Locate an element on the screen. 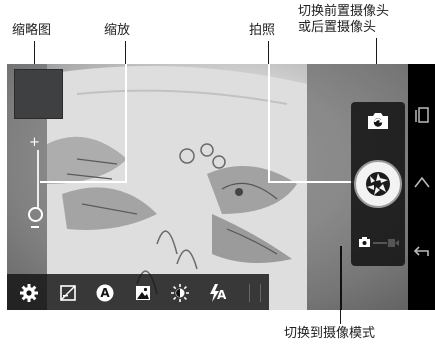 The image size is (435, 345). annotation-switch-camera: 切换前置摄像头 或后置摄像头 is located at coordinates (343, 20).